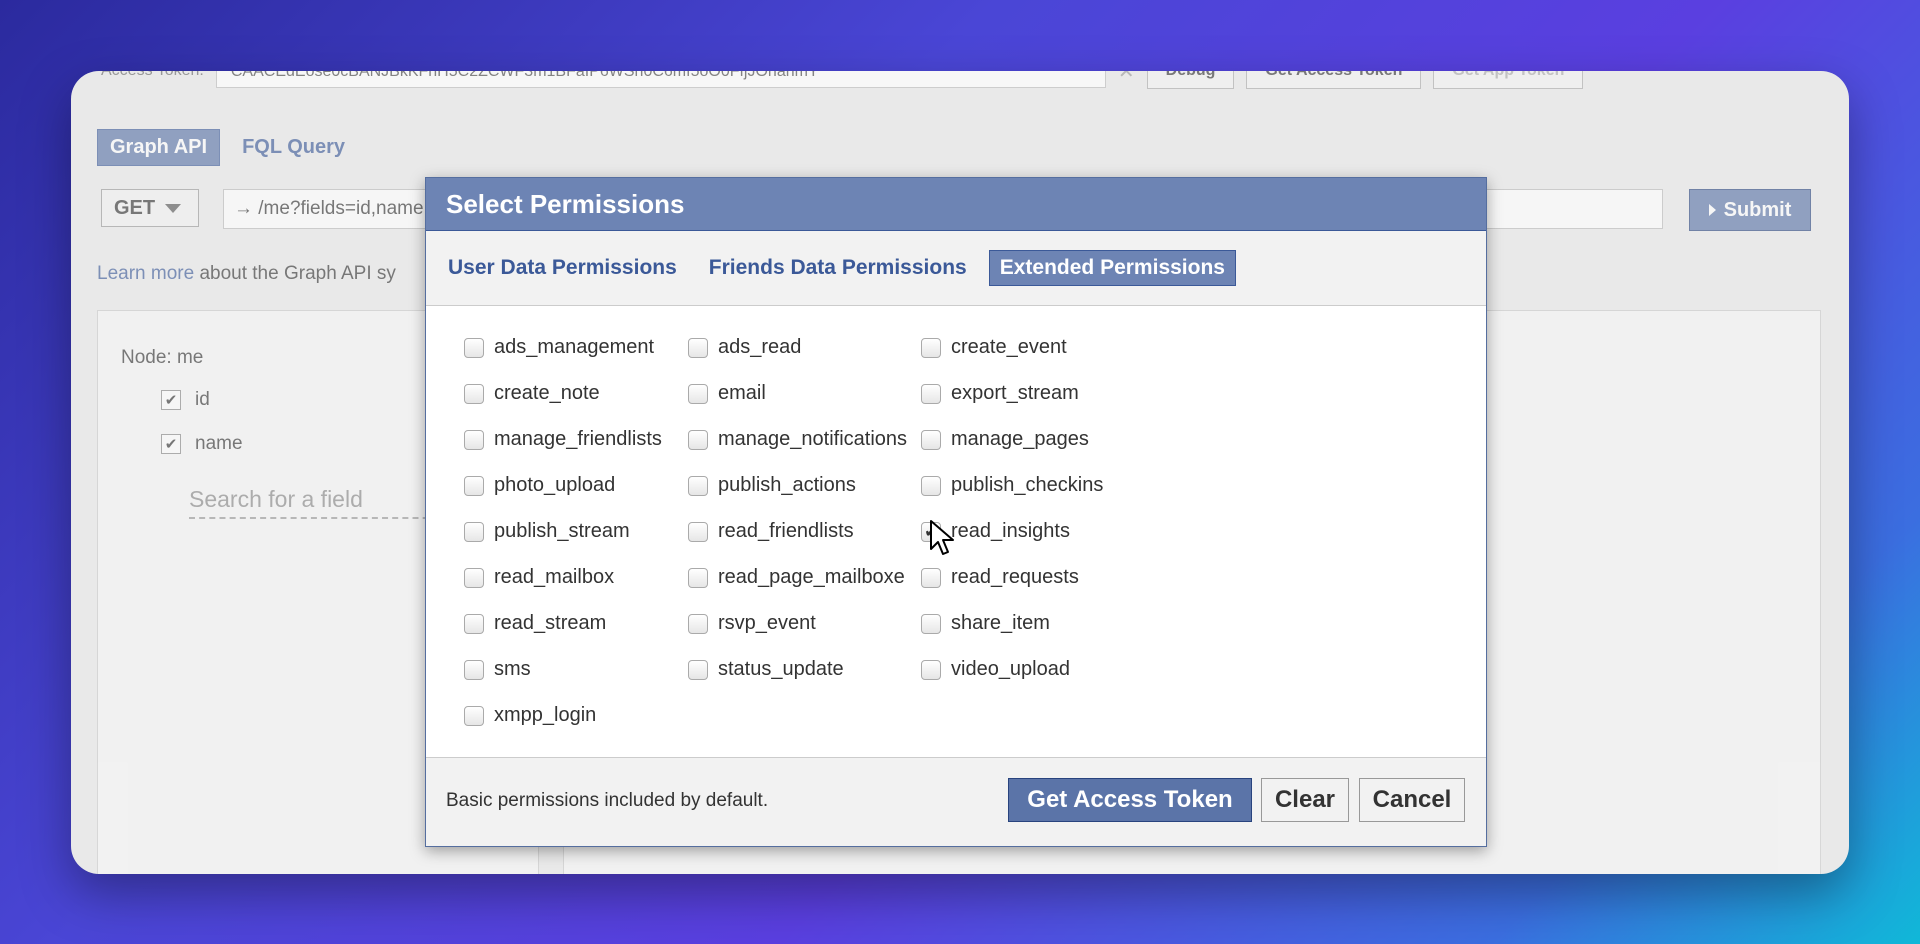 Image resolution: width=1920 pixels, height=944 pixels. Describe the element at coordinates (1712, 210) in the screenshot. I see `play-icon` at that location.